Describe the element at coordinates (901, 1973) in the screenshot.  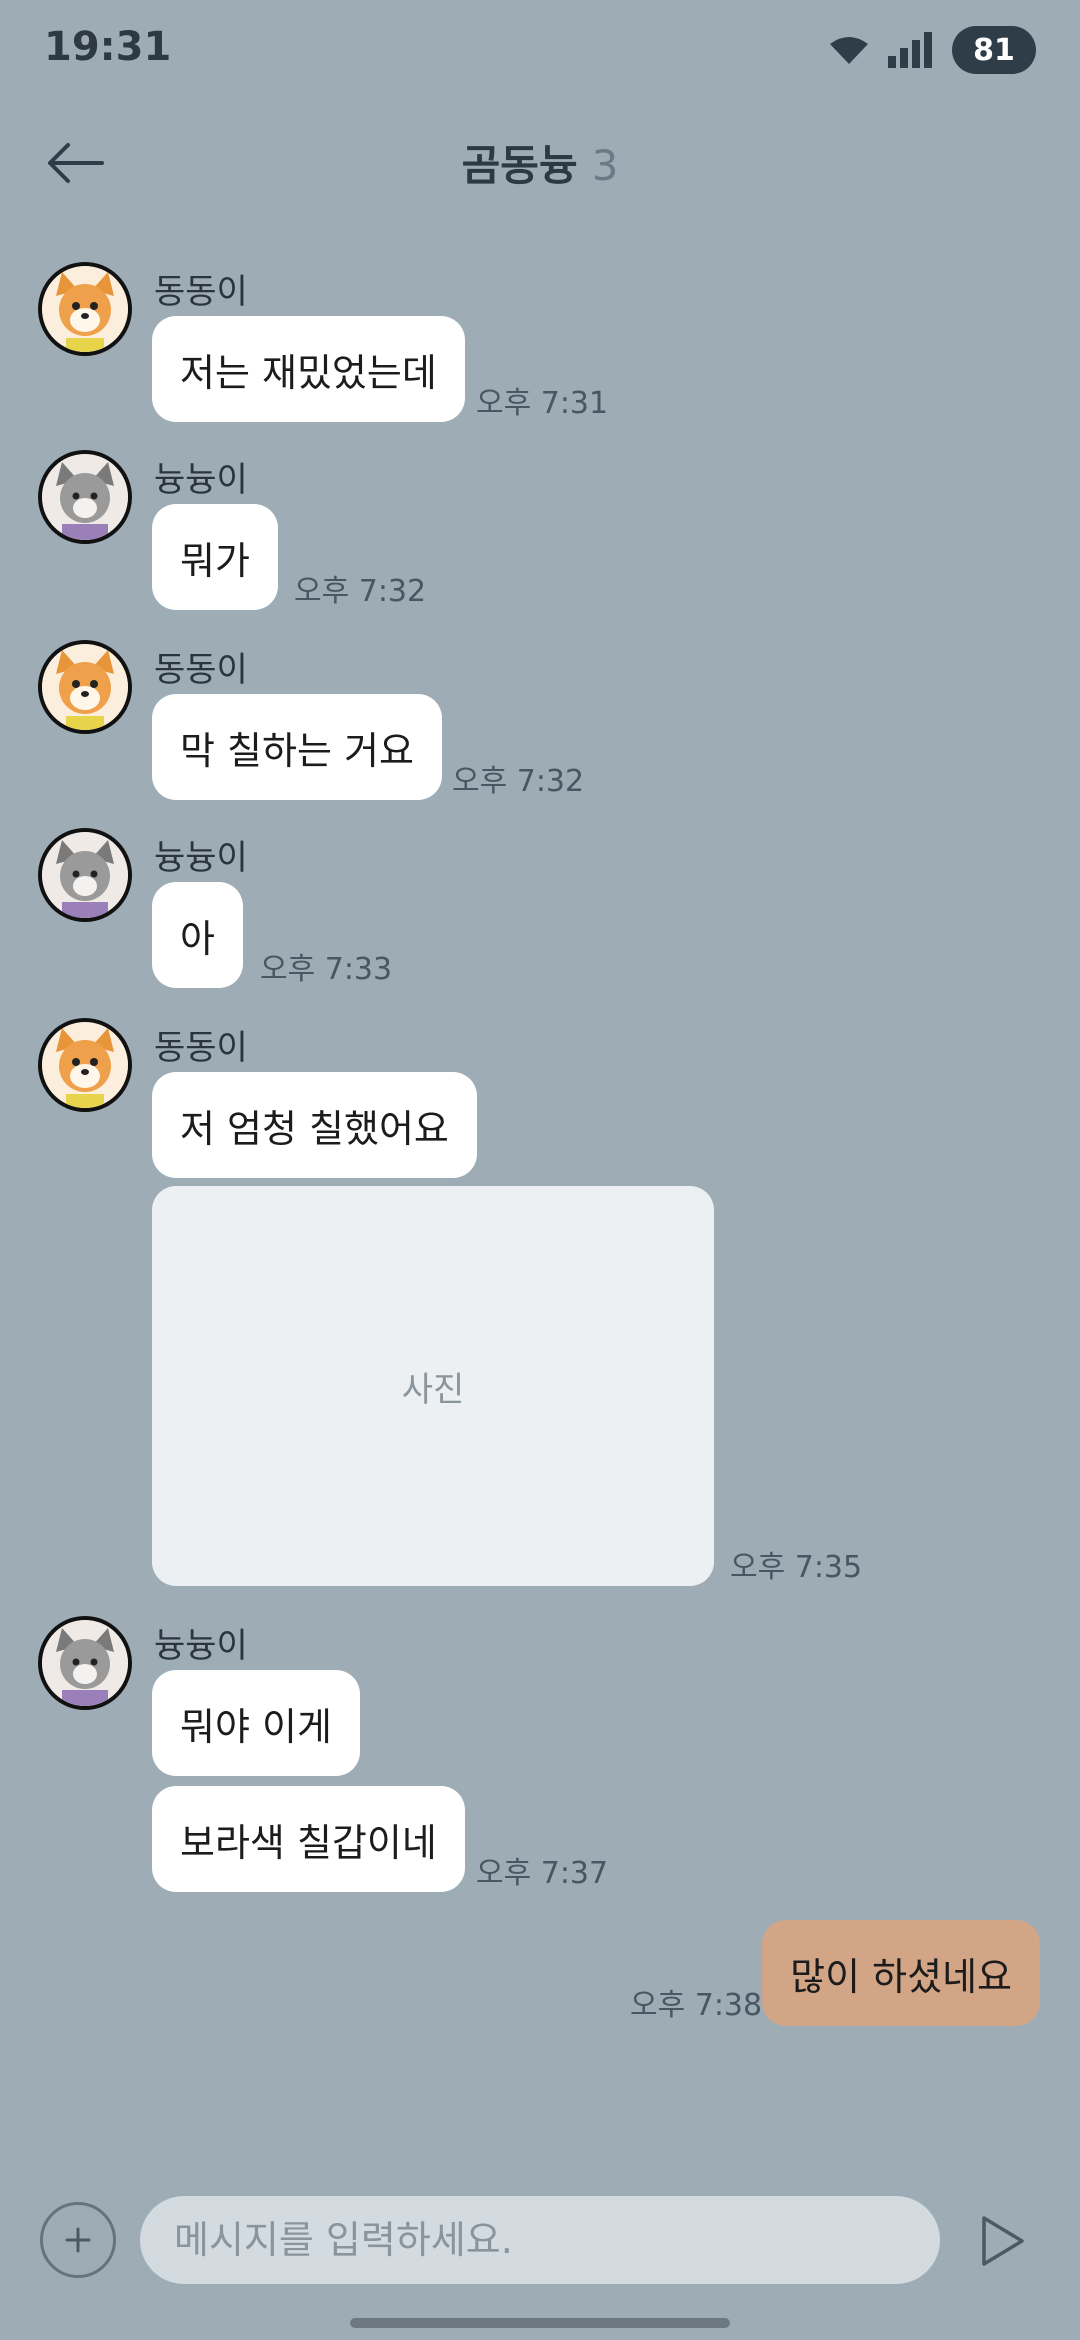
I see `my-message-bubble: 많이 하셨네요` at that location.